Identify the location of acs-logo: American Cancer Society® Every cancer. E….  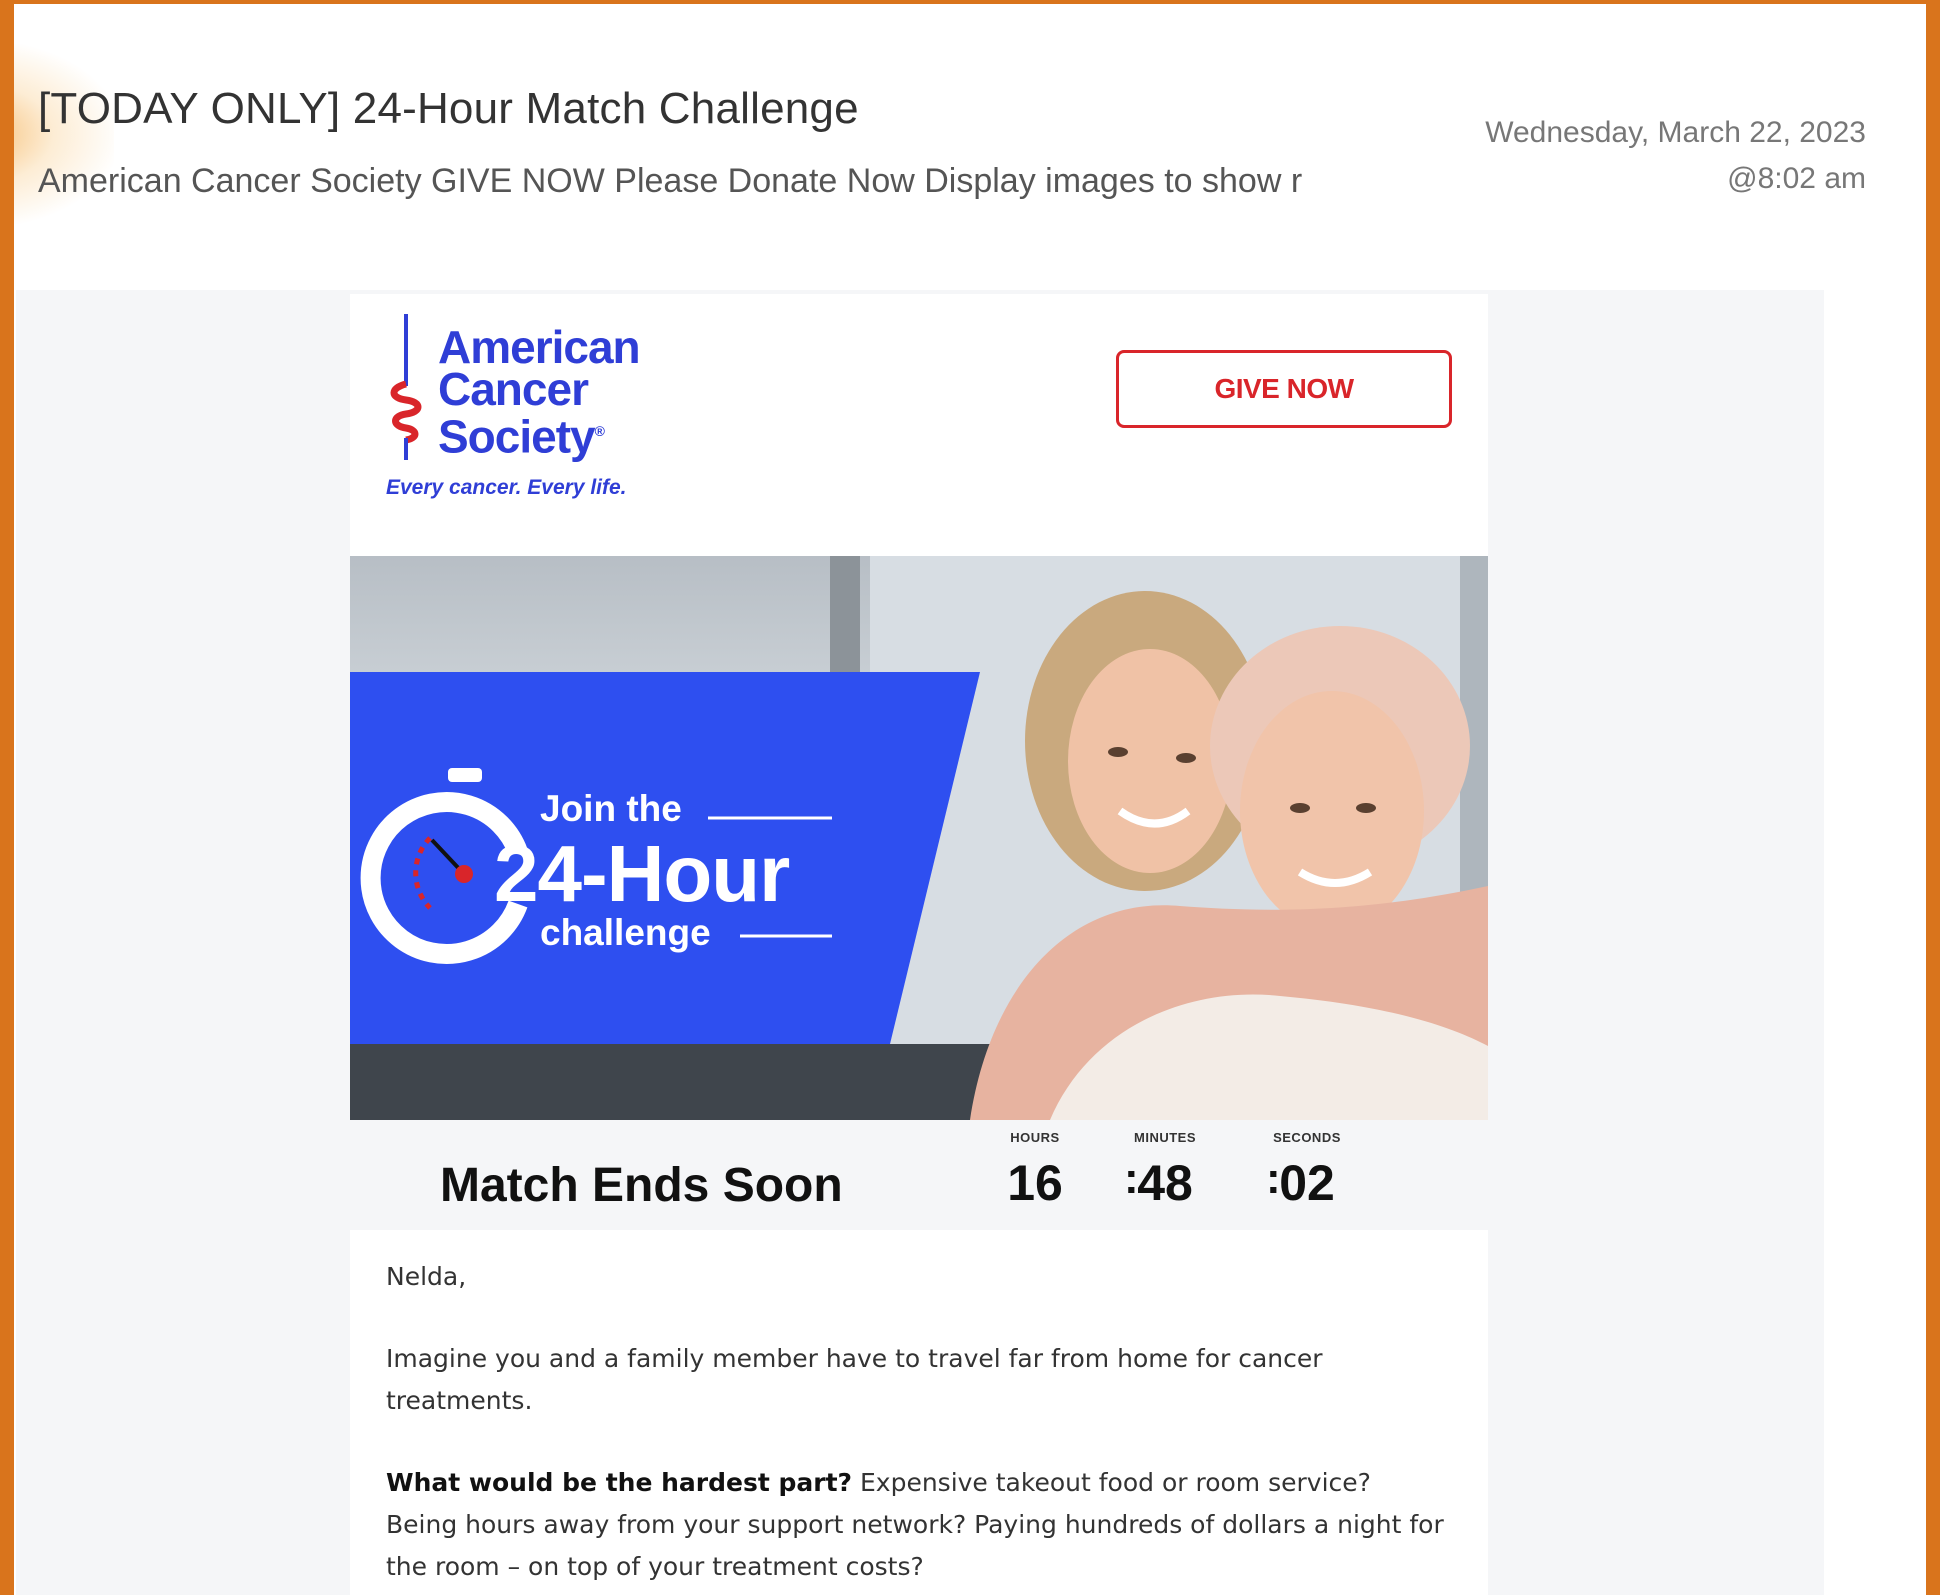
(536, 414).